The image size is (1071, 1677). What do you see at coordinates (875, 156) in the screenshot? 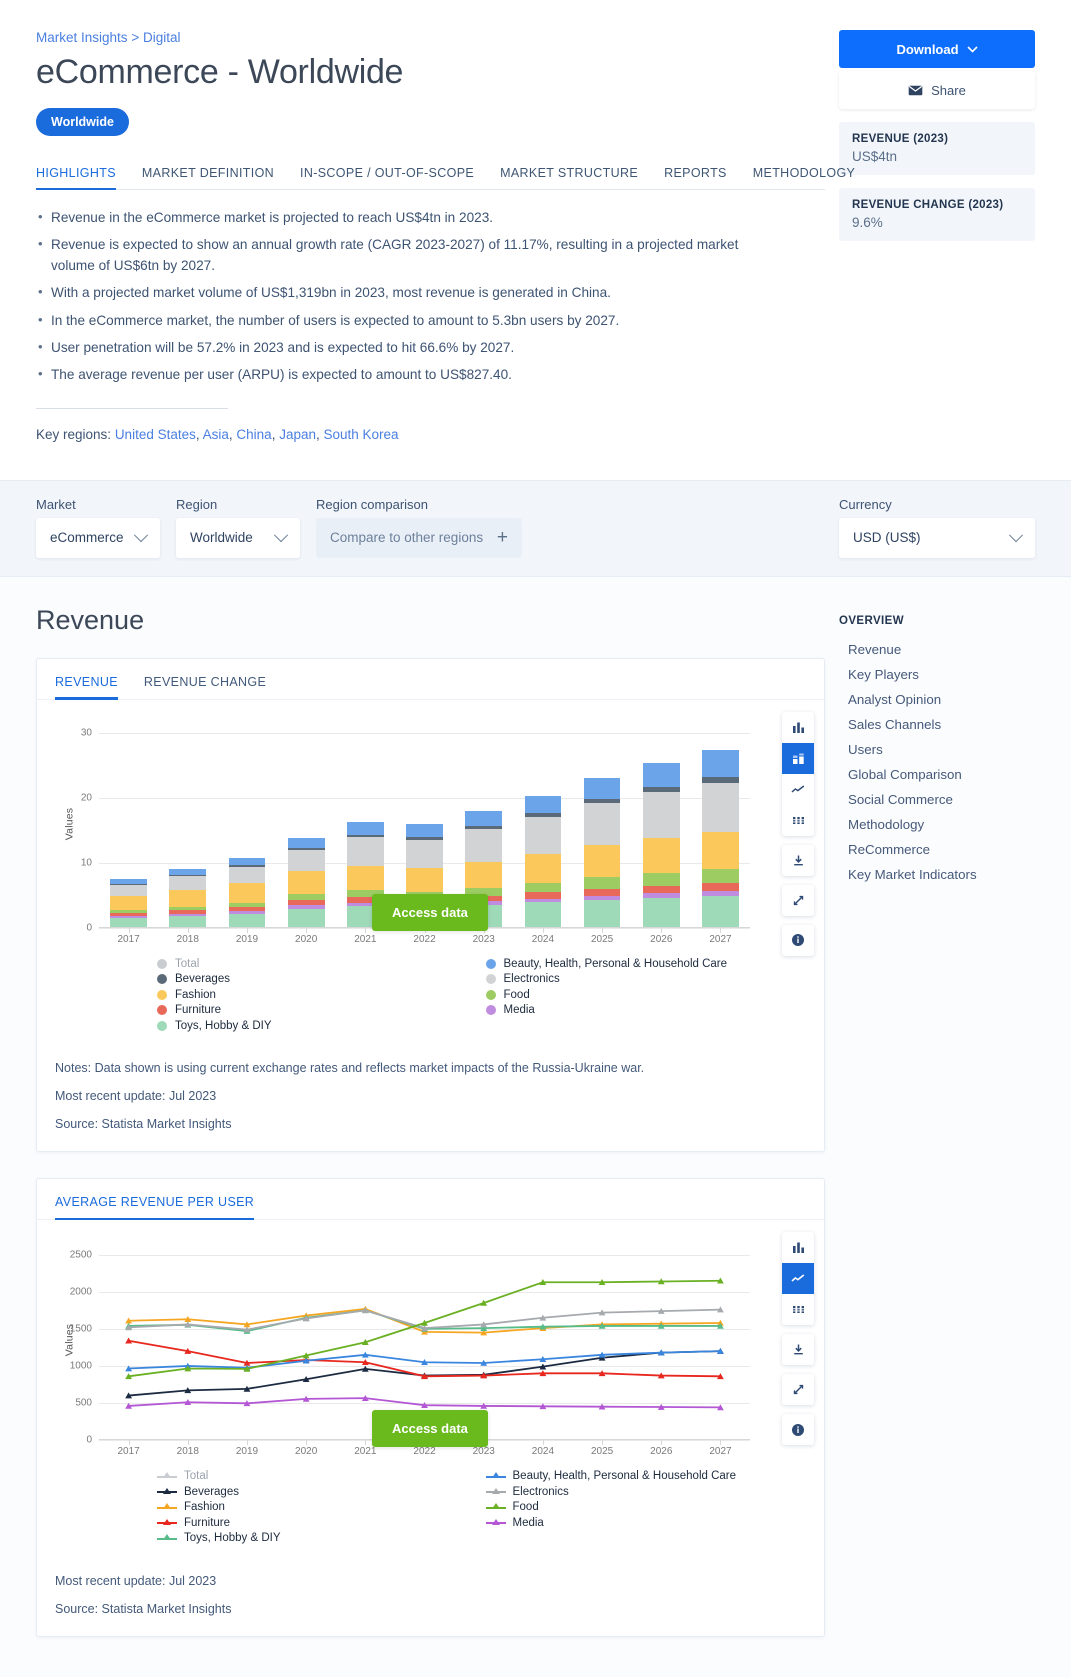
I see `kpi-value: US$4tn` at bounding box center [875, 156].